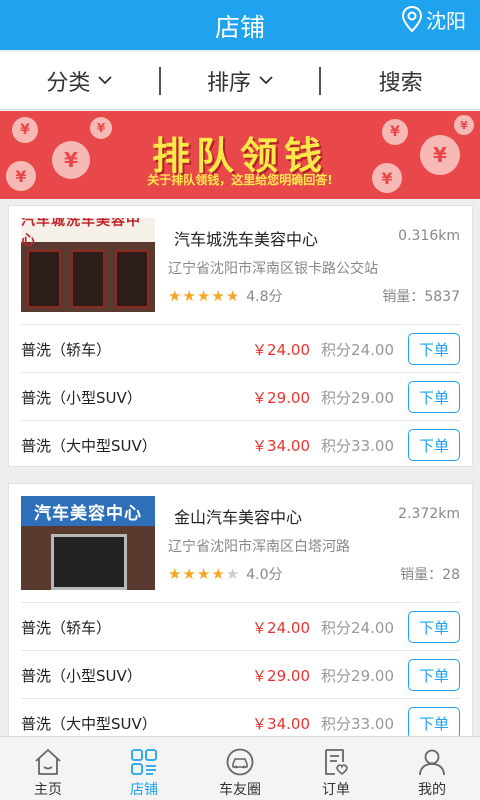 This screenshot has height=800, width=480. I want to click on search-label: 搜索, so click(400, 83).